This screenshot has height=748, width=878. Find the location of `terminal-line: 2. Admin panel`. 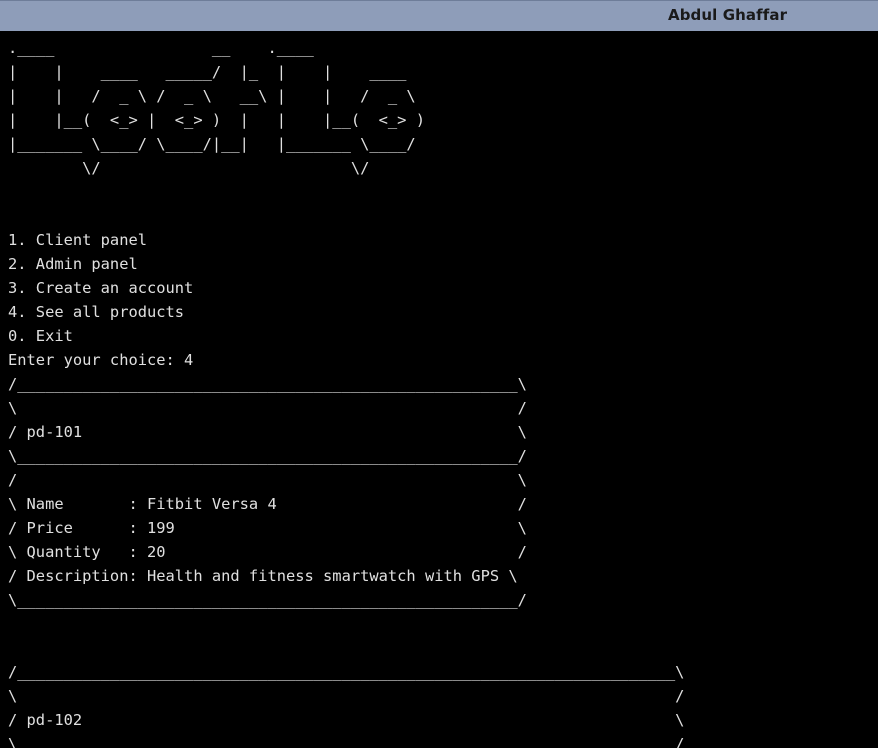

terminal-line: 2. Admin panel is located at coordinates (73, 264).